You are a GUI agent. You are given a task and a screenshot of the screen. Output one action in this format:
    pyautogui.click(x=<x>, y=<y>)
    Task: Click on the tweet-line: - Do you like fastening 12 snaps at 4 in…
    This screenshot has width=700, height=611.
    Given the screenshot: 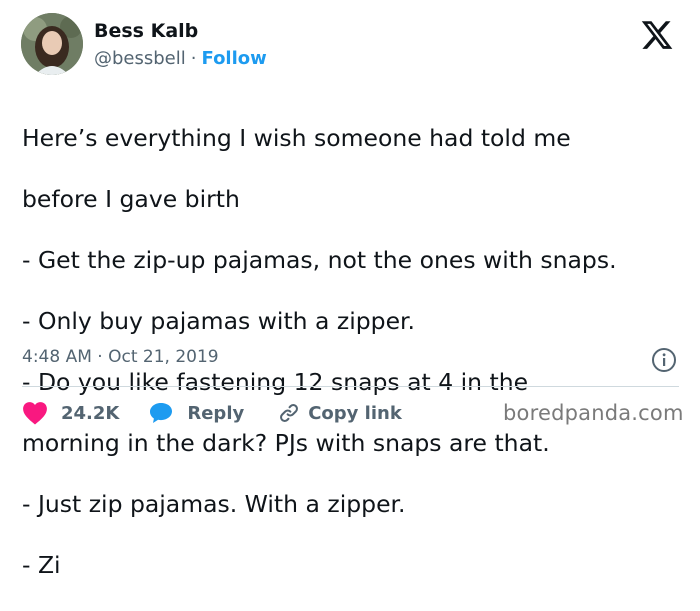 What is the action you would take?
    pyautogui.click(x=275, y=381)
    